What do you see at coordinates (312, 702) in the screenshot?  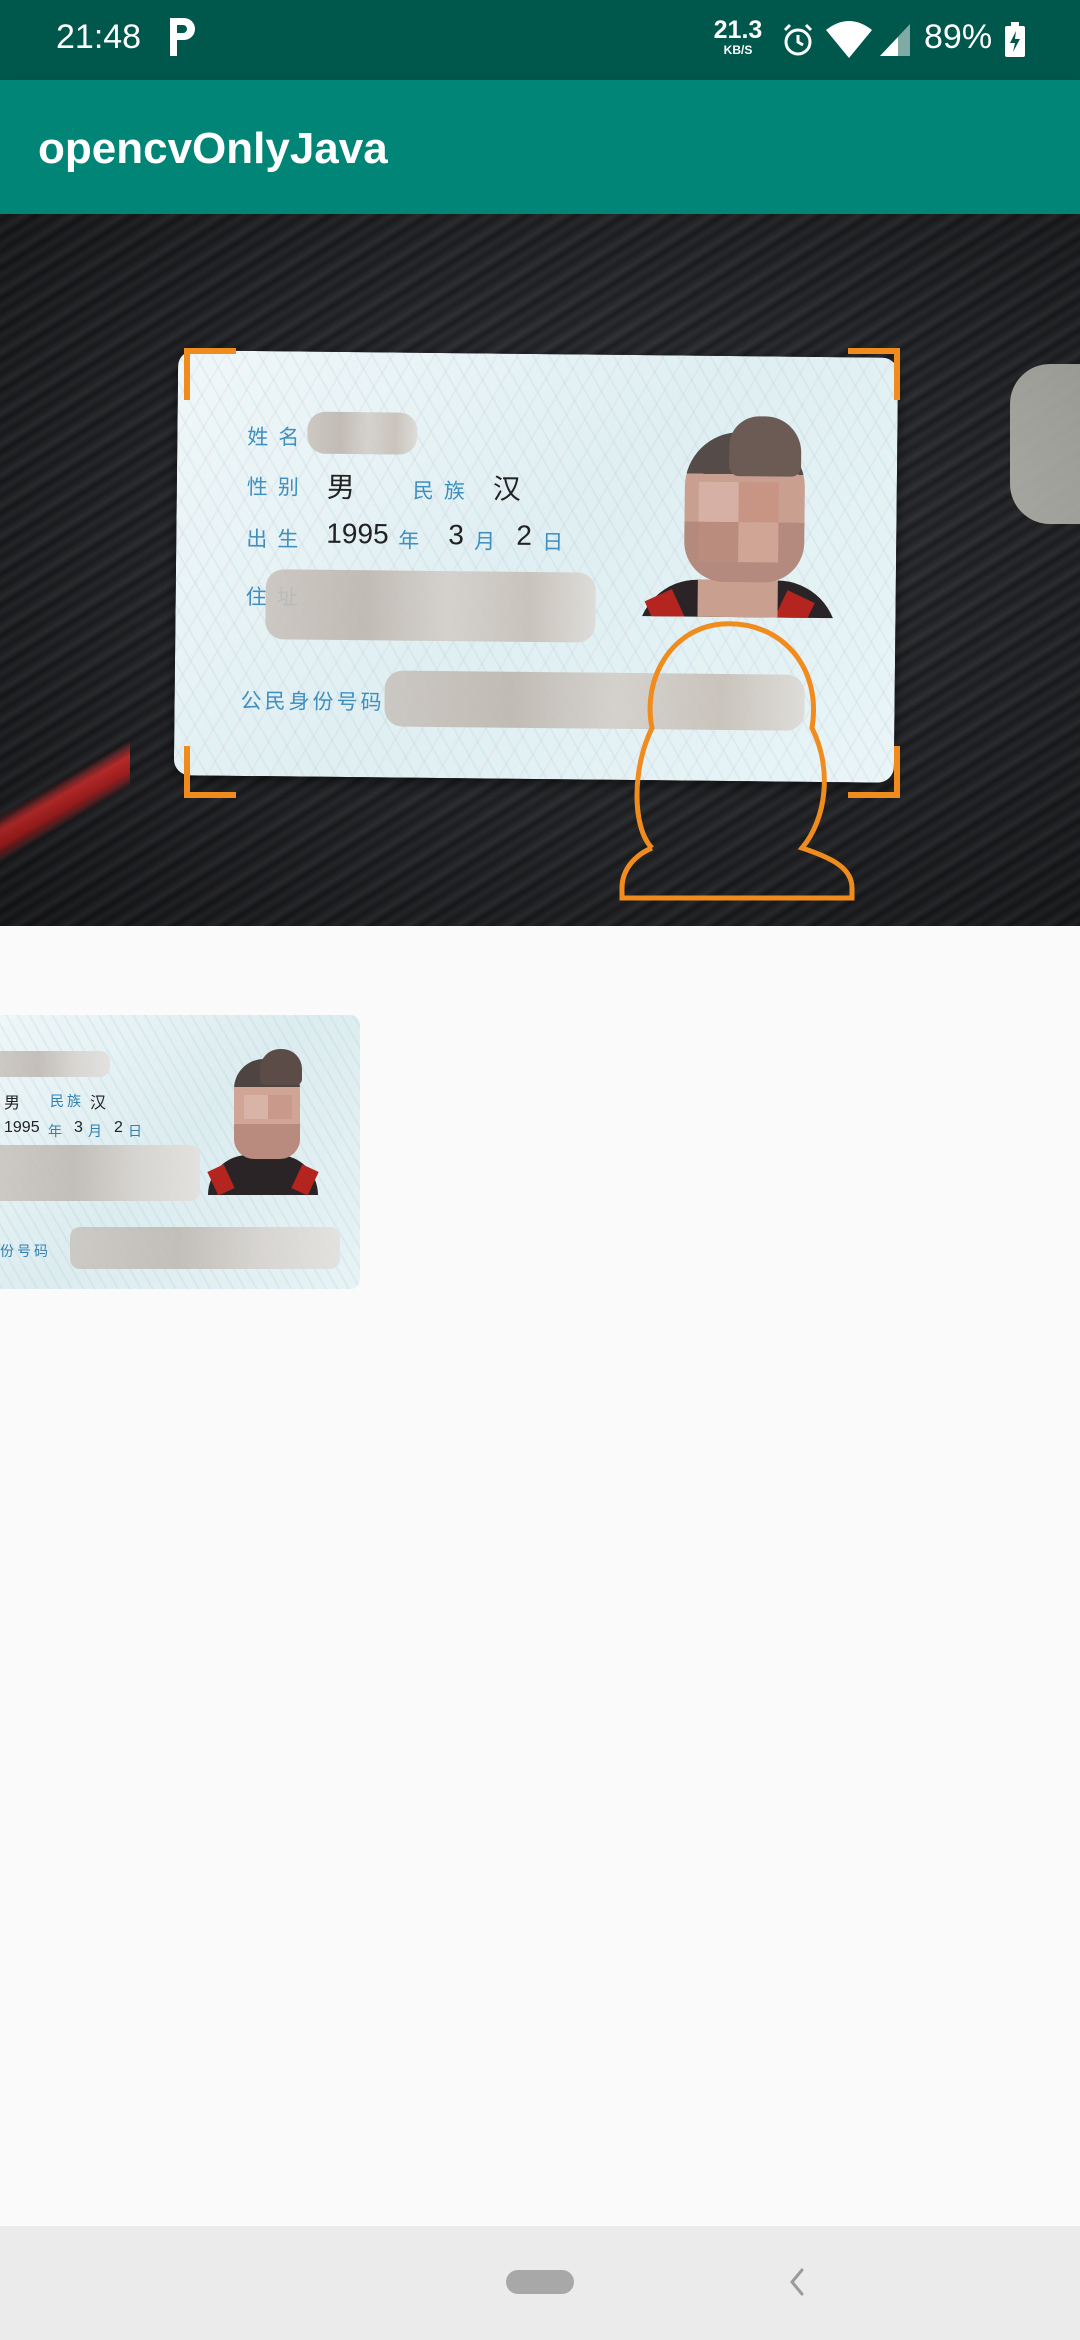 I see `card-id-label: 公民身份号码` at bounding box center [312, 702].